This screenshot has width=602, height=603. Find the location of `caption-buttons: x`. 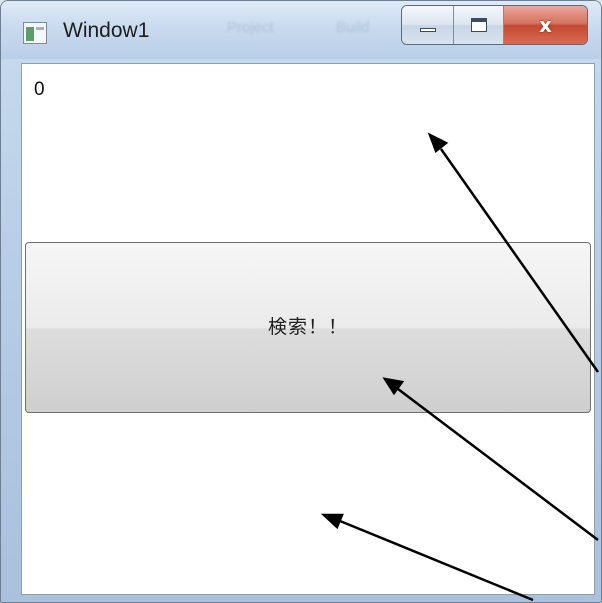

caption-buttons: x is located at coordinates (494, 25).